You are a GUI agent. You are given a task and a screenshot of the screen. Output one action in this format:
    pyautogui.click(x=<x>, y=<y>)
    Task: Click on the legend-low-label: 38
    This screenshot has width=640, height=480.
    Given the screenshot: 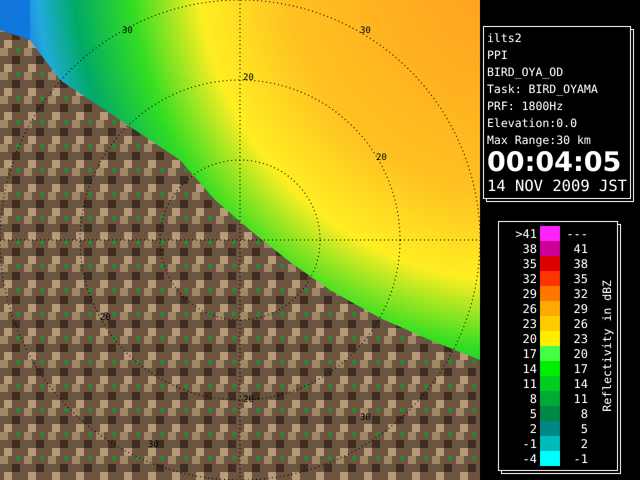 What is the action you would take?
    pyautogui.click(x=529, y=249)
    